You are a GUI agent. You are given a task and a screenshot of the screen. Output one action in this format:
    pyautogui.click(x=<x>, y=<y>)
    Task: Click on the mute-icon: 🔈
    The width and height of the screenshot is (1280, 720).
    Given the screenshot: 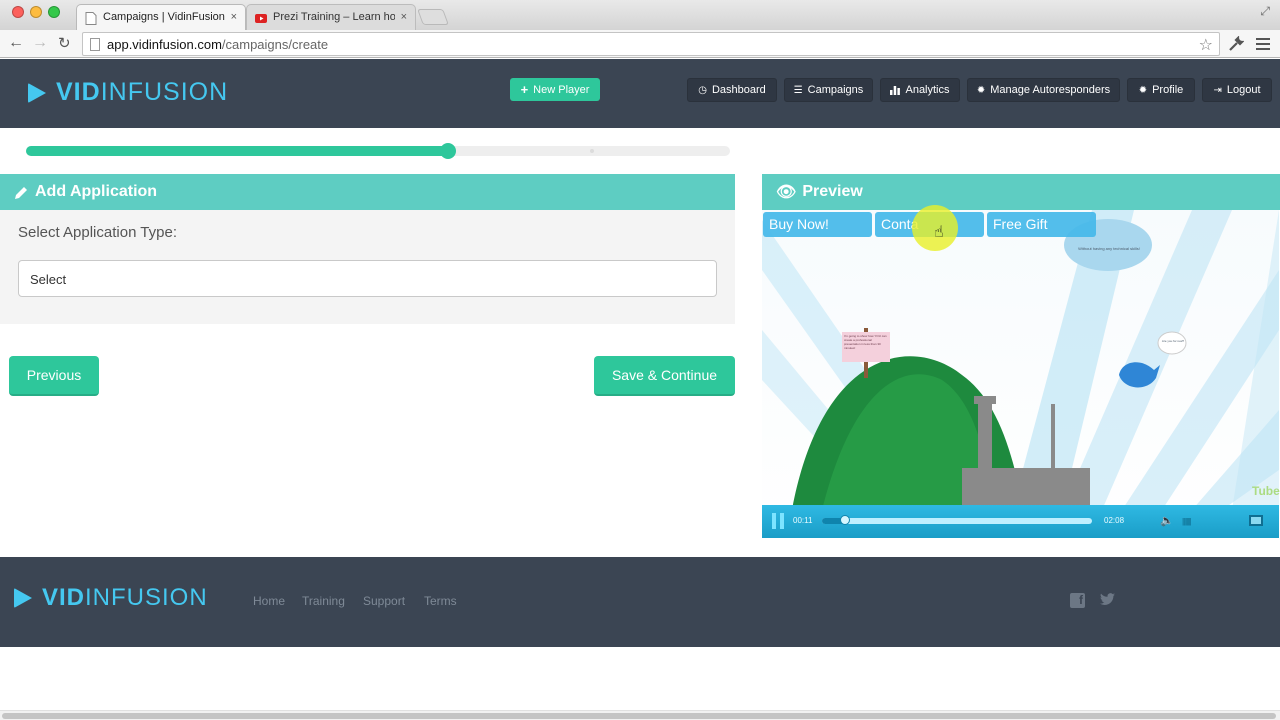 What is the action you would take?
    pyautogui.click(x=1167, y=520)
    